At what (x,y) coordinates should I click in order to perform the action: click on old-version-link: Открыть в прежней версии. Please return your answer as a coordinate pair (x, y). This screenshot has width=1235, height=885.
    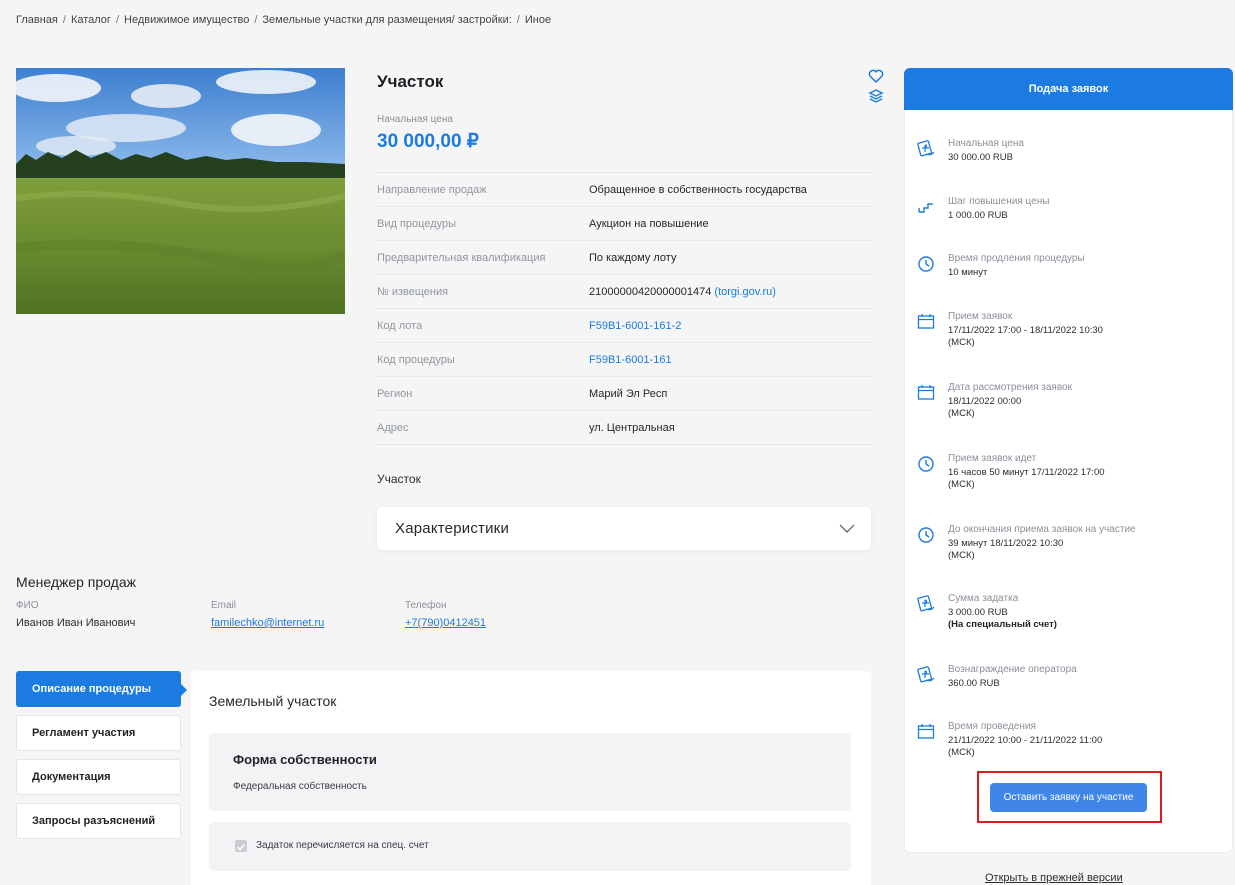
    Looking at the image, I should click on (1054, 878).